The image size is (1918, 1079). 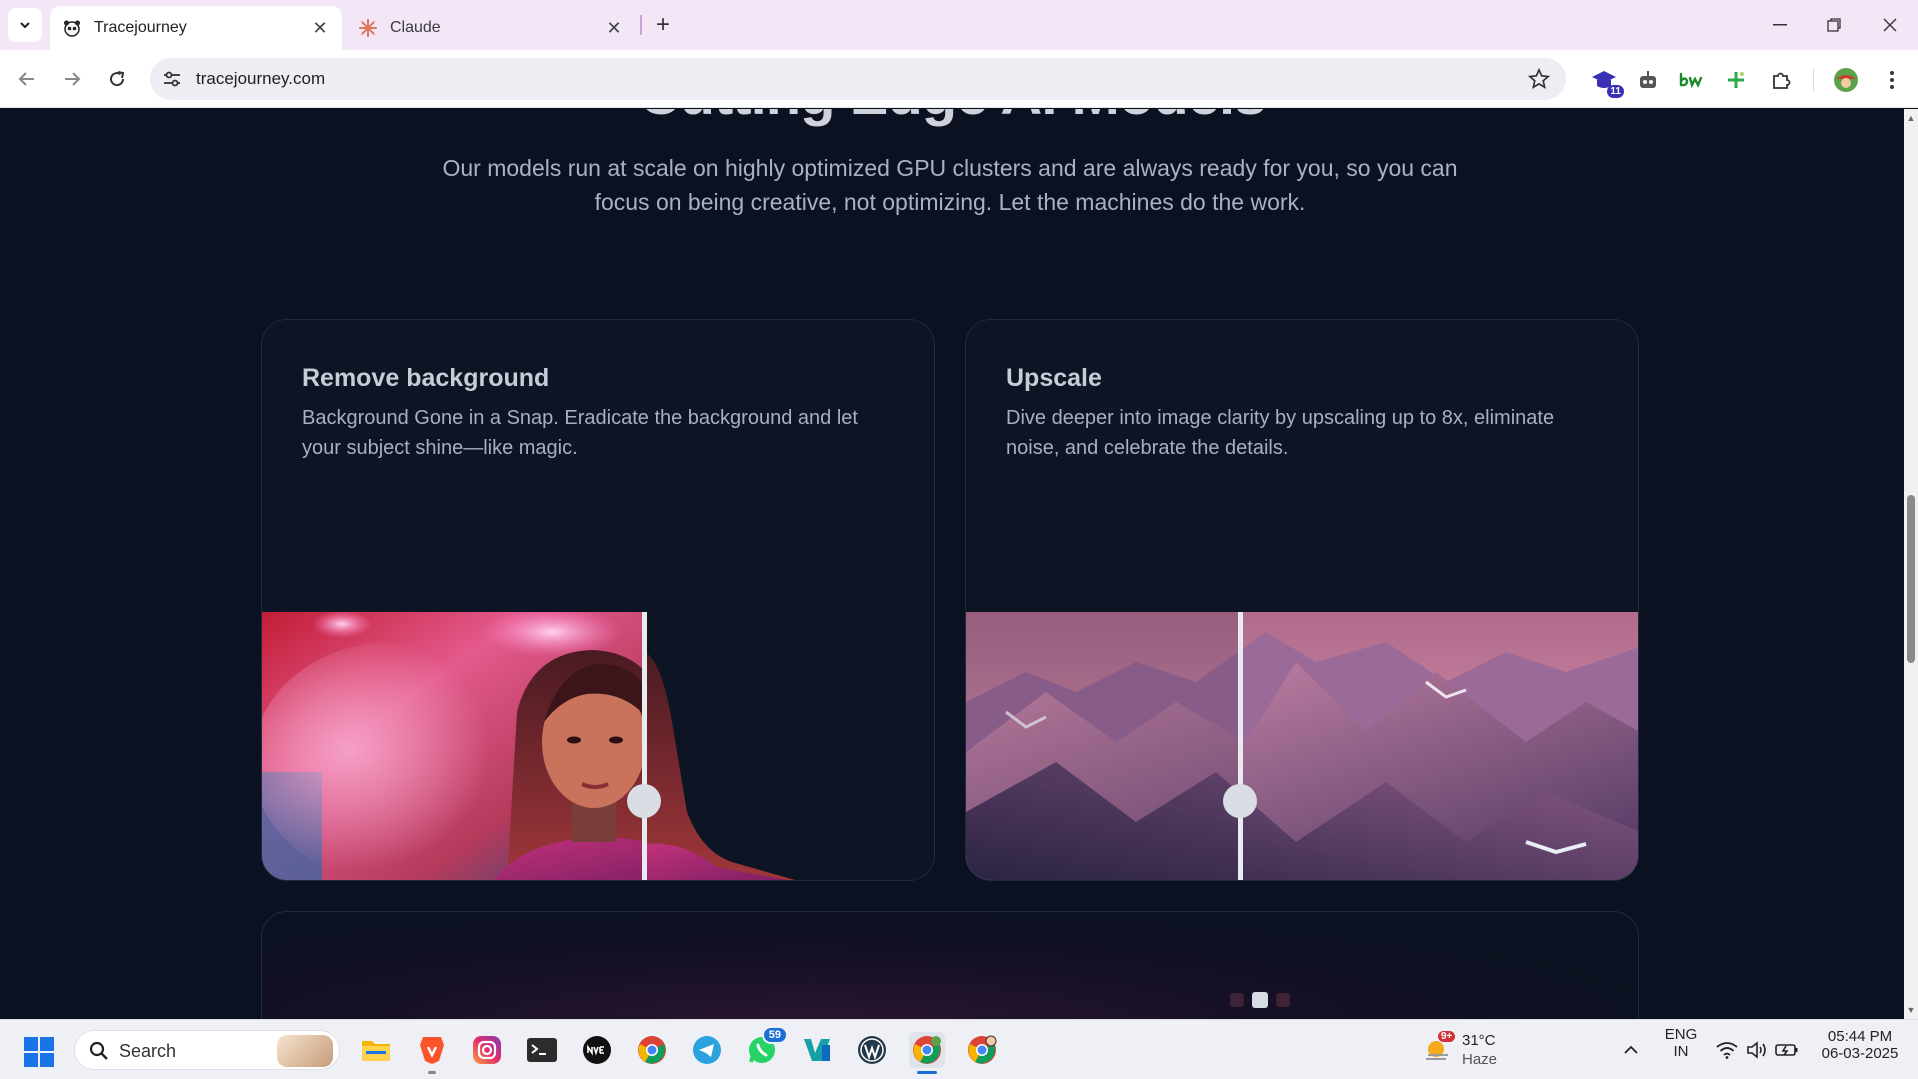 What do you see at coordinates (872, 1050) in the screenshot?
I see `wordpress-icon` at bounding box center [872, 1050].